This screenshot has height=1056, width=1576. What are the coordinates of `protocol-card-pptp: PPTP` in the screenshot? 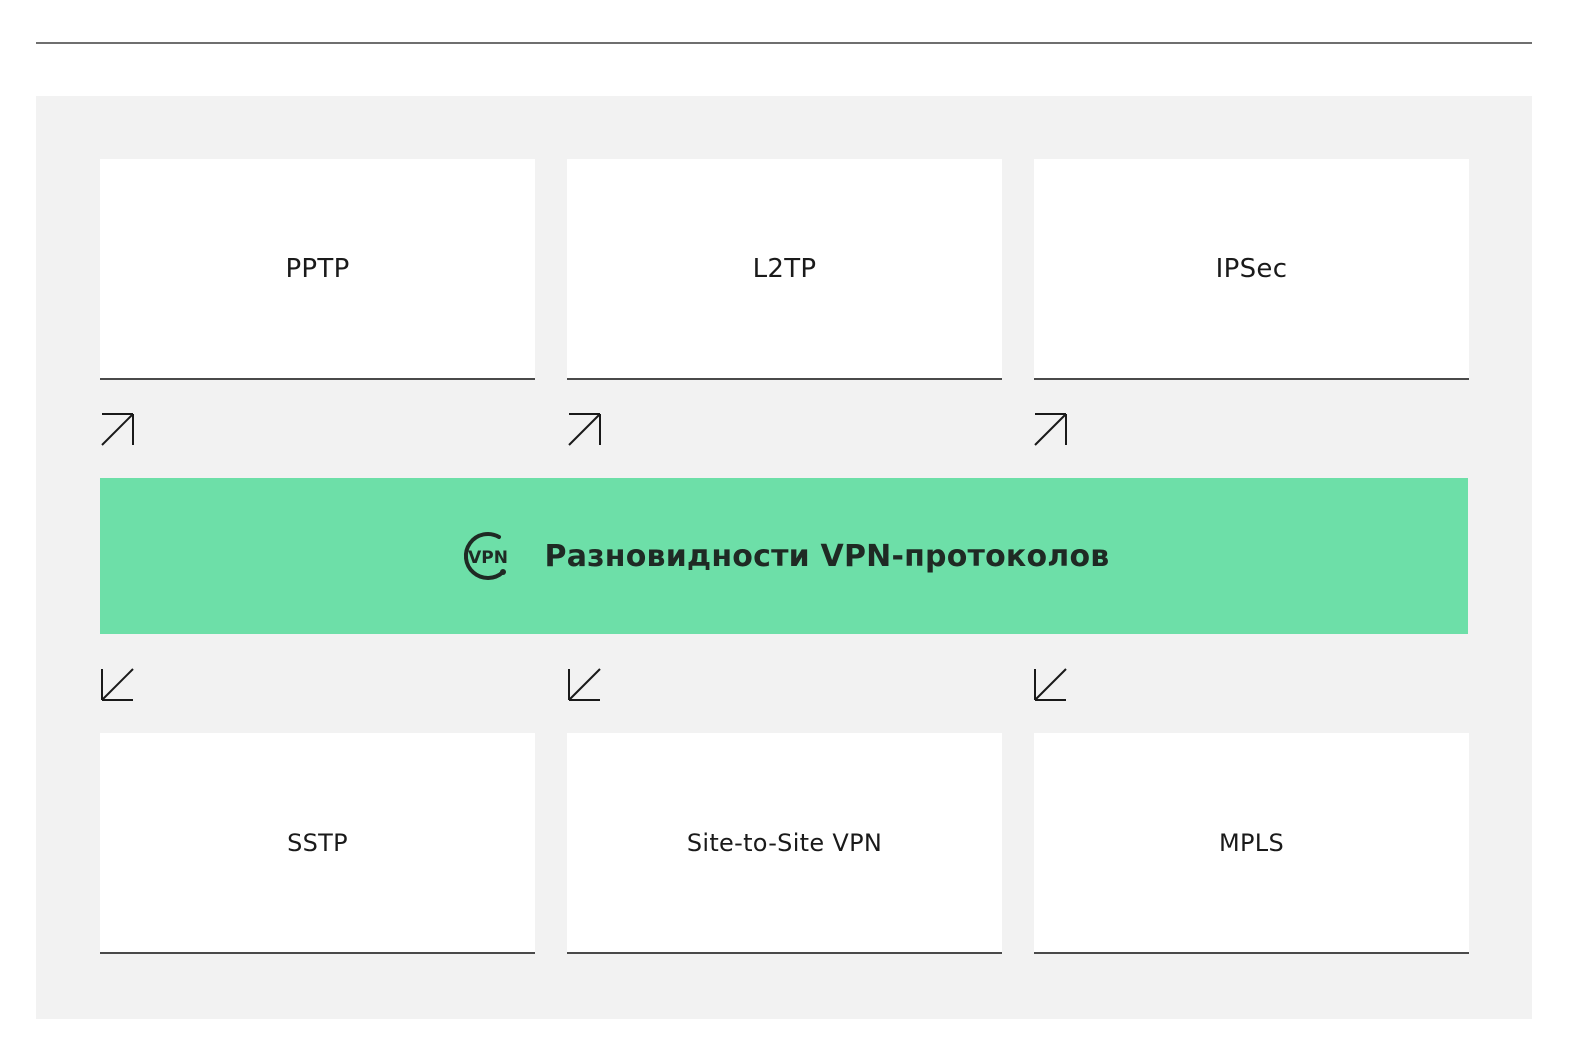 It's located at (317, 269).